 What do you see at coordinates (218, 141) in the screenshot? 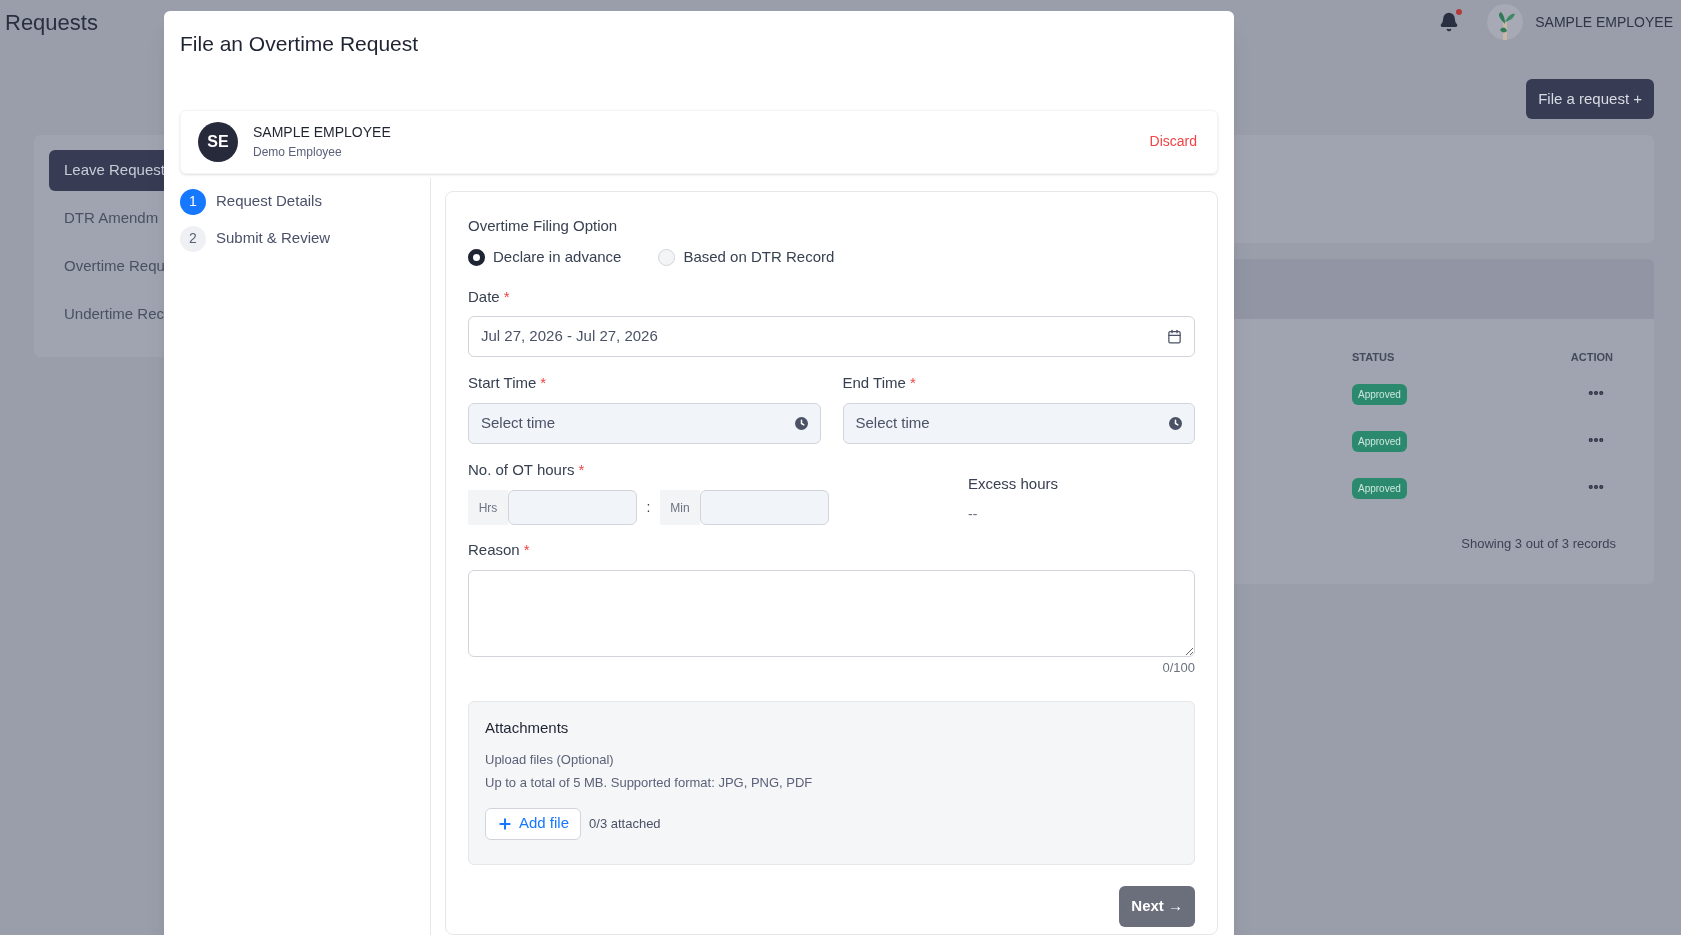
I see `avatar: SE` at bounding box center [218, 141].